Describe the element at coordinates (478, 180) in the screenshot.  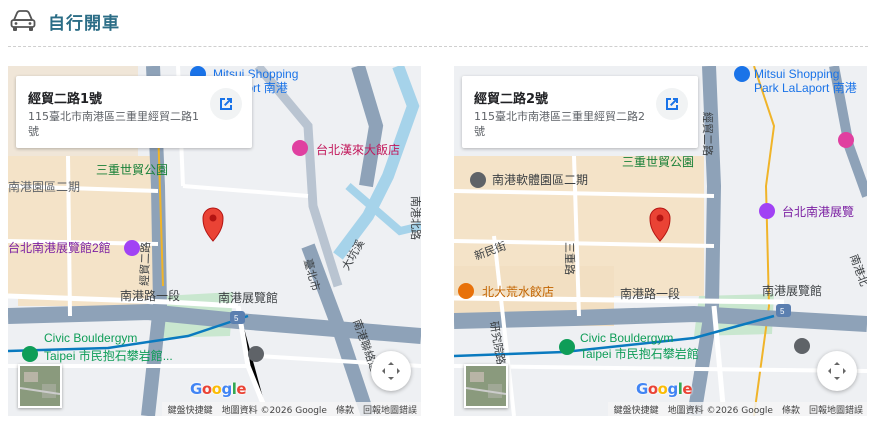
I see `place-poi-icon` at that location.